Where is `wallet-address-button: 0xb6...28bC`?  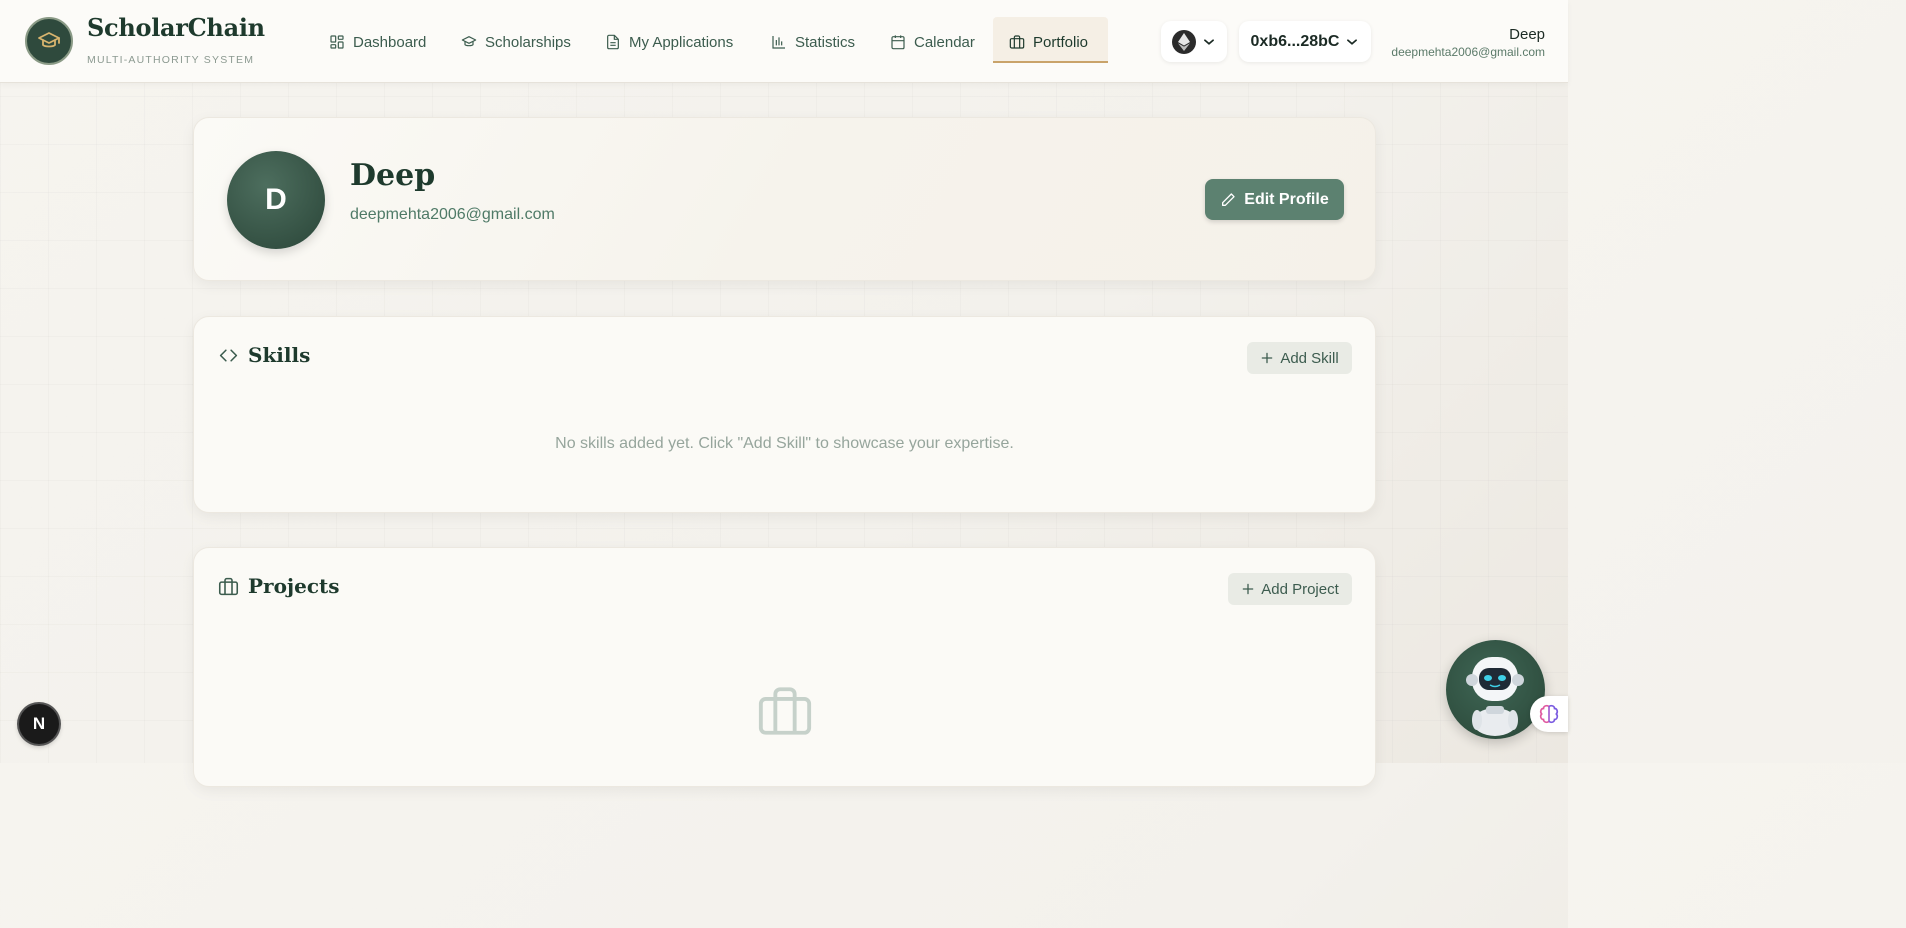
wallet-address-button: 0xb6...28bC is located at coordinates (1305, 41).